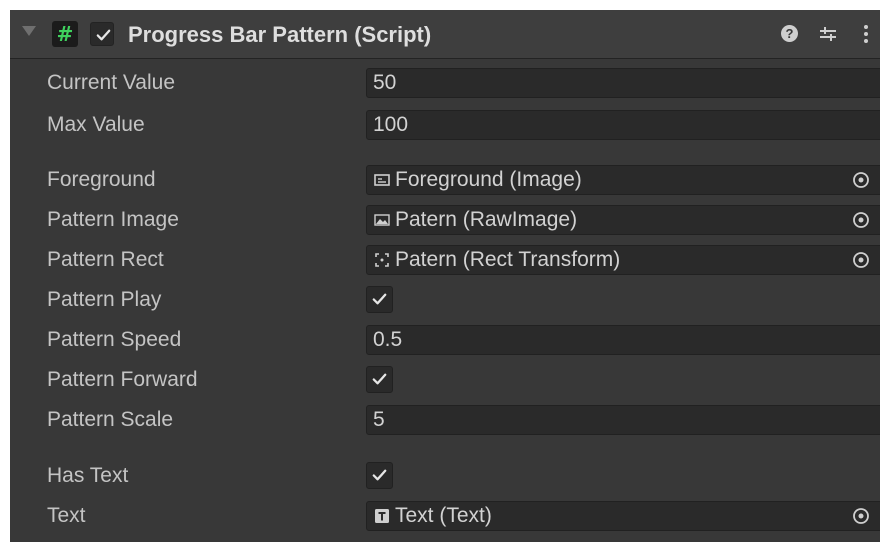 This screenshot has height=542, width=880. I want to click on field-row-current-value: Current Value 50, so click(445, 83).